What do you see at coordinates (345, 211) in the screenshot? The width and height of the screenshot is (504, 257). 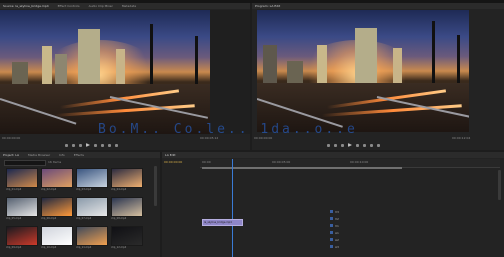 I see `track-header-v3: V3` at bounding box center [345, 211].